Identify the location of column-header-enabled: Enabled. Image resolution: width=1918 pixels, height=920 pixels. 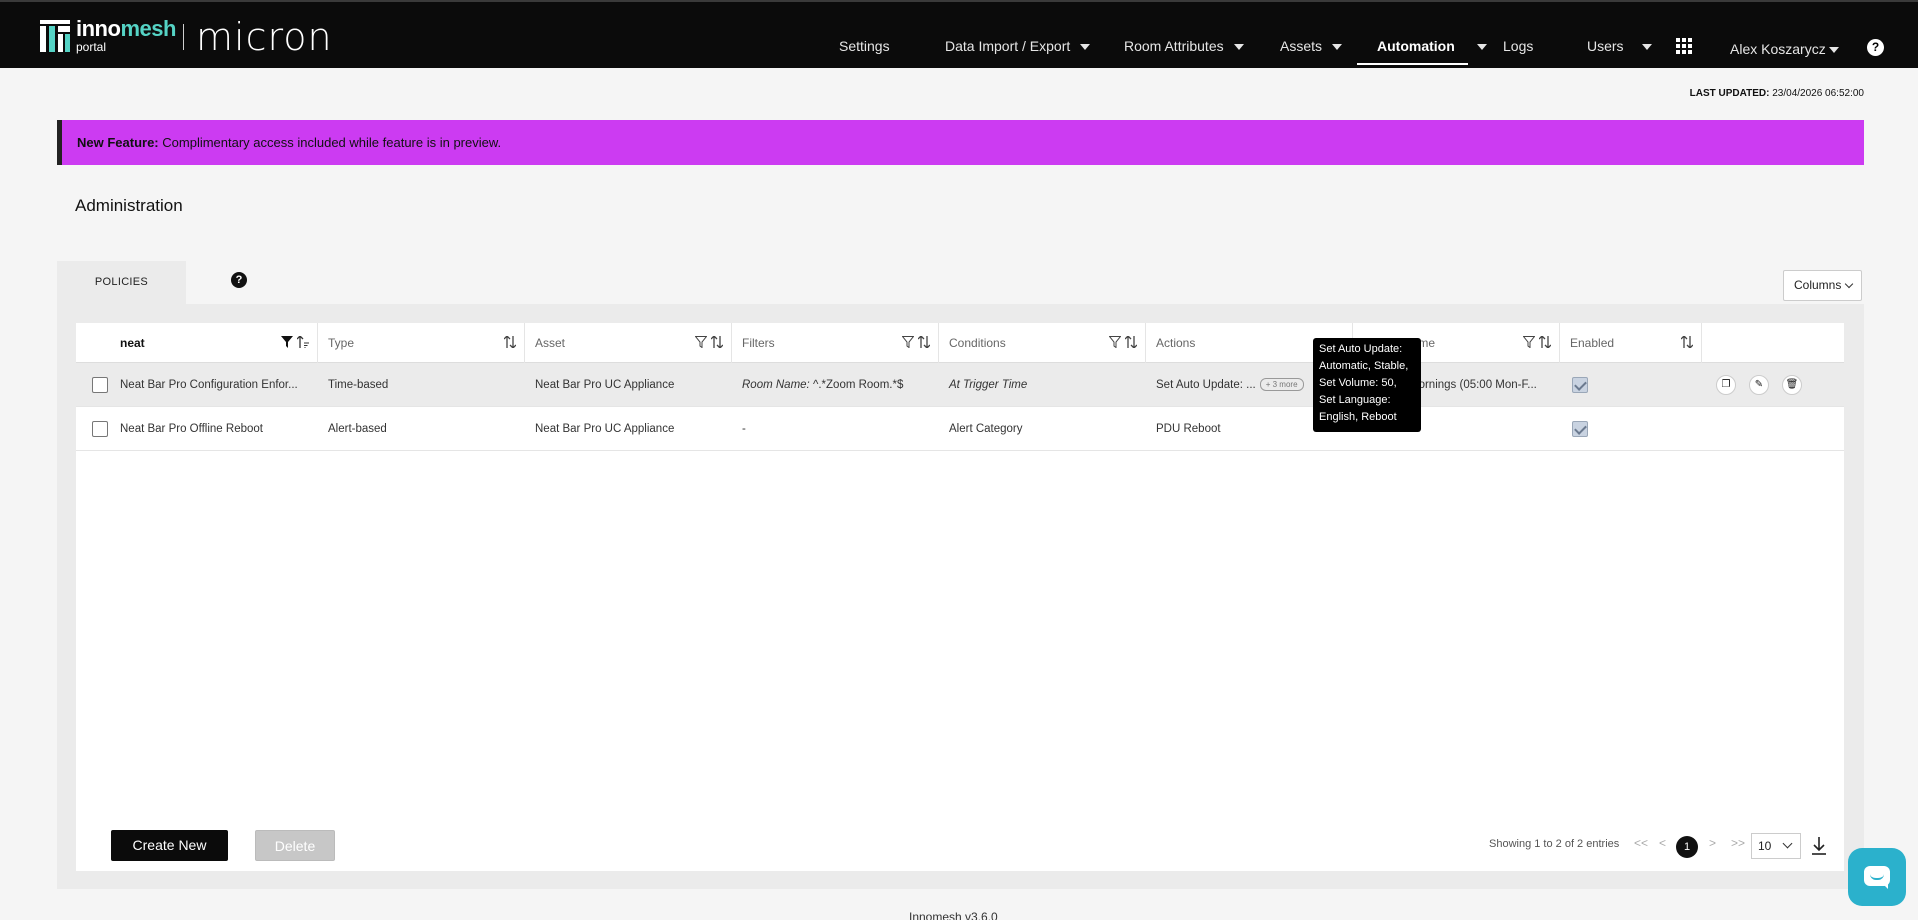
(1631, 343).